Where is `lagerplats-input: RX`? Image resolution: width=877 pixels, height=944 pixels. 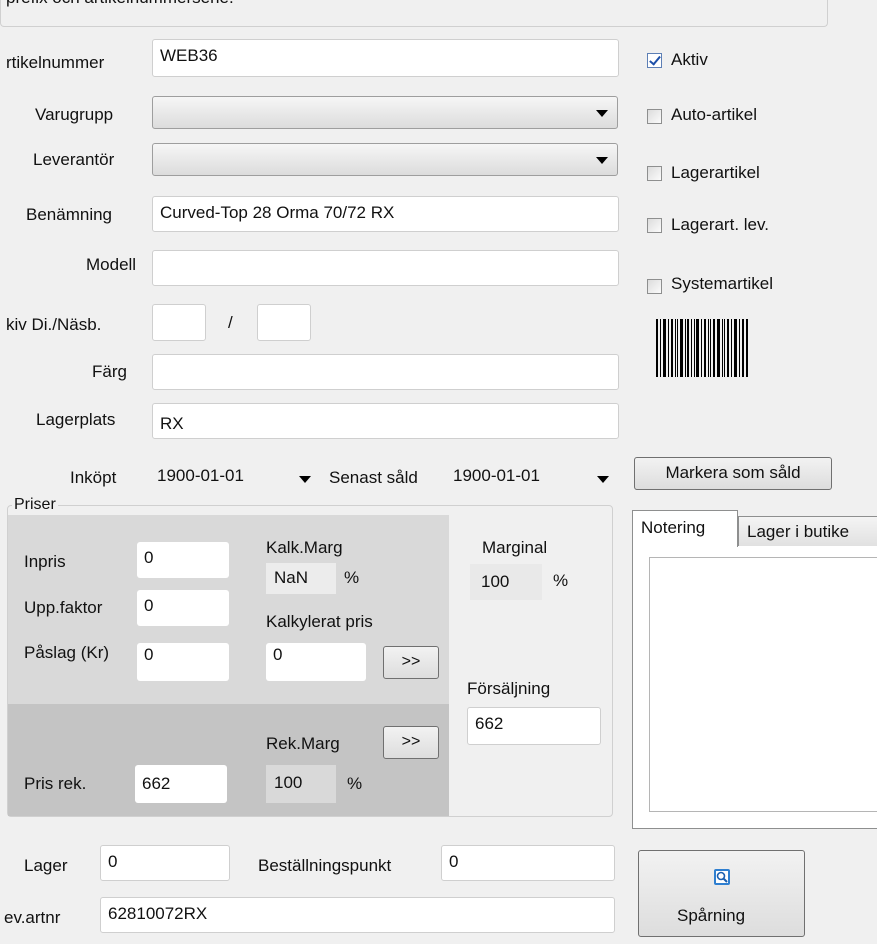 lagerplats-input: RX is located at coordinates (385, 421).